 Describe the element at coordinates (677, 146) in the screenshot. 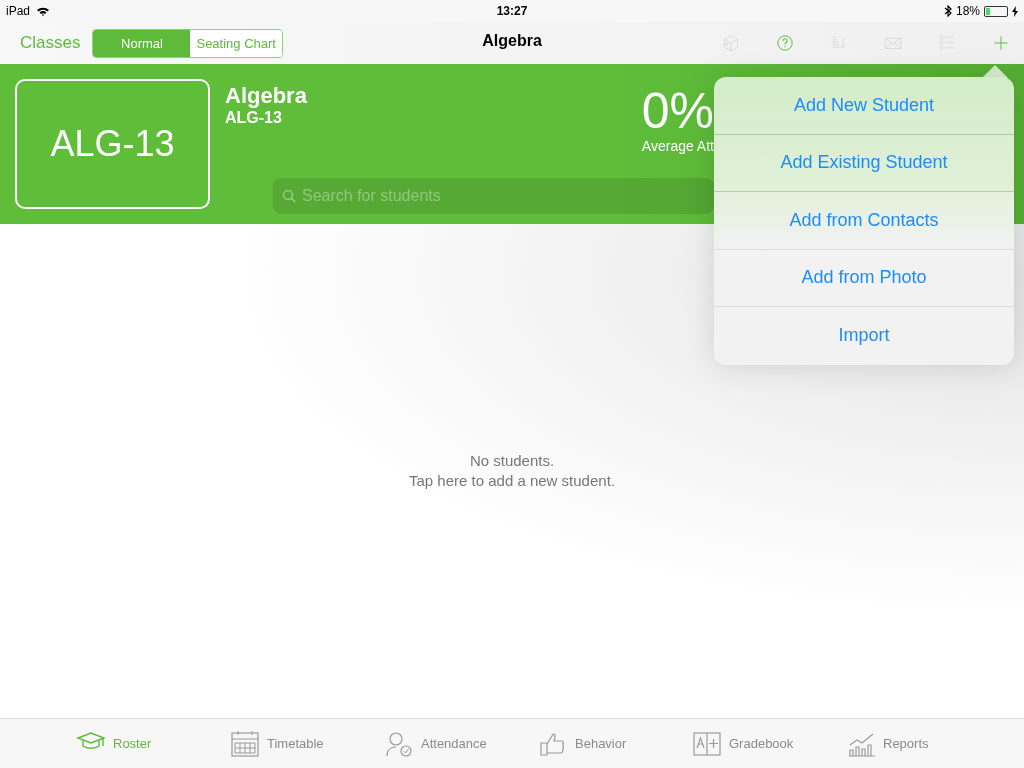

I see `attendance-label: Average Att` at that location.